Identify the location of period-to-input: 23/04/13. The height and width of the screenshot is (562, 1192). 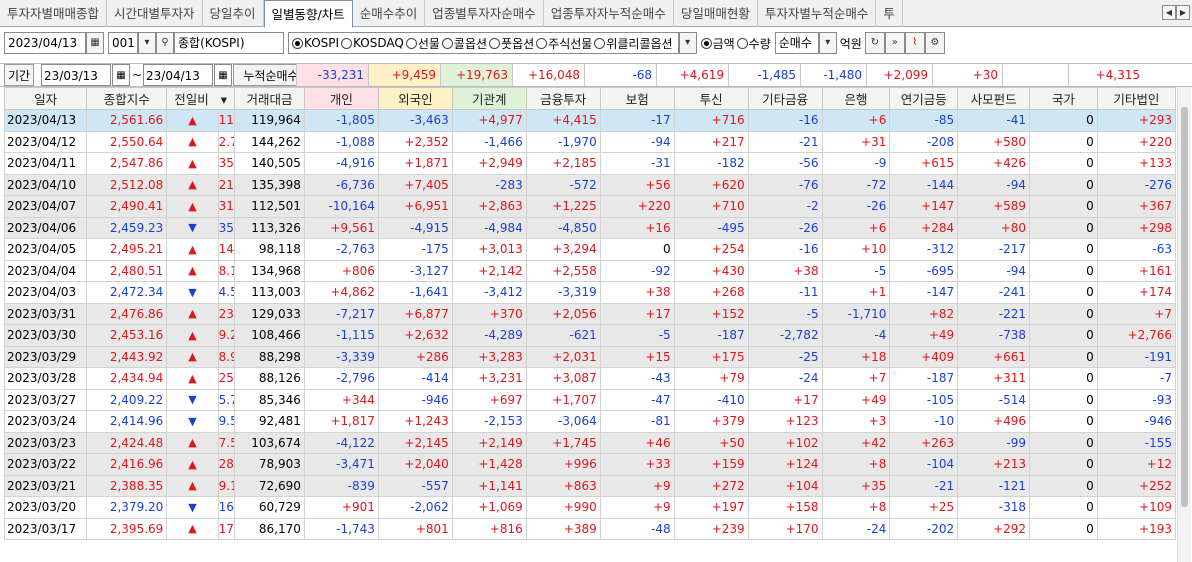
(178, 75).